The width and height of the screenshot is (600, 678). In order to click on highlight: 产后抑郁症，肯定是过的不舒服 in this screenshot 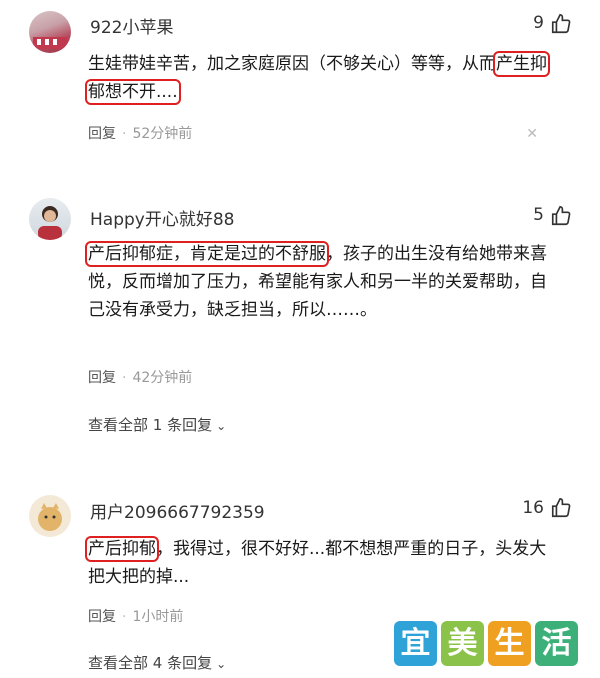, I will do `click(207, 254)`.